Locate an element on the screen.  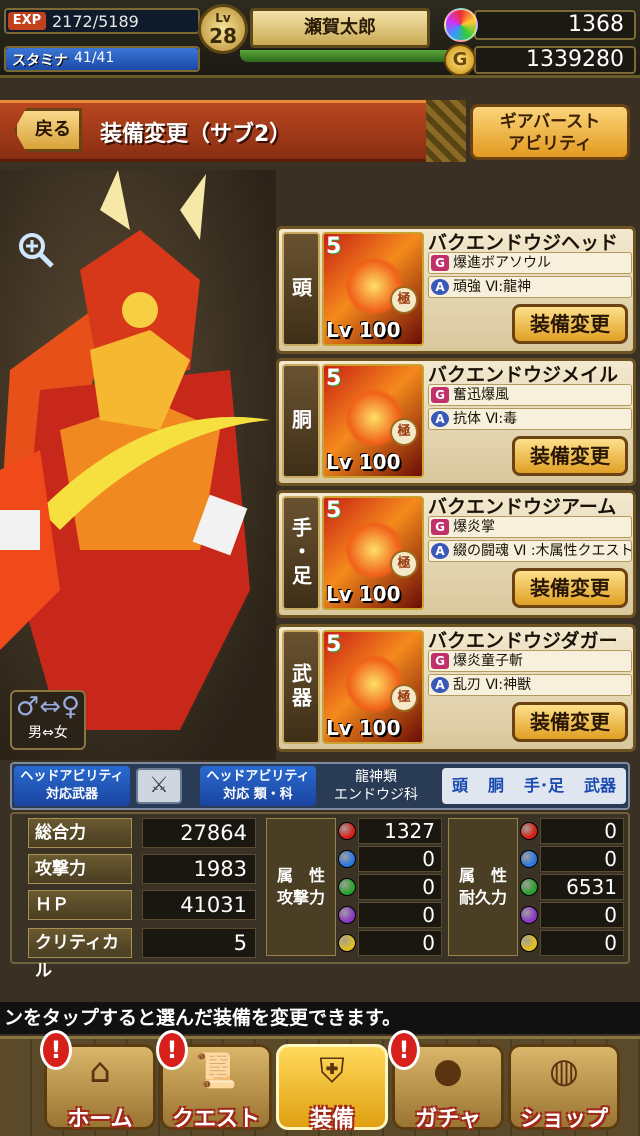
nav-label: クエスト is located at coordinates (215, 1119).